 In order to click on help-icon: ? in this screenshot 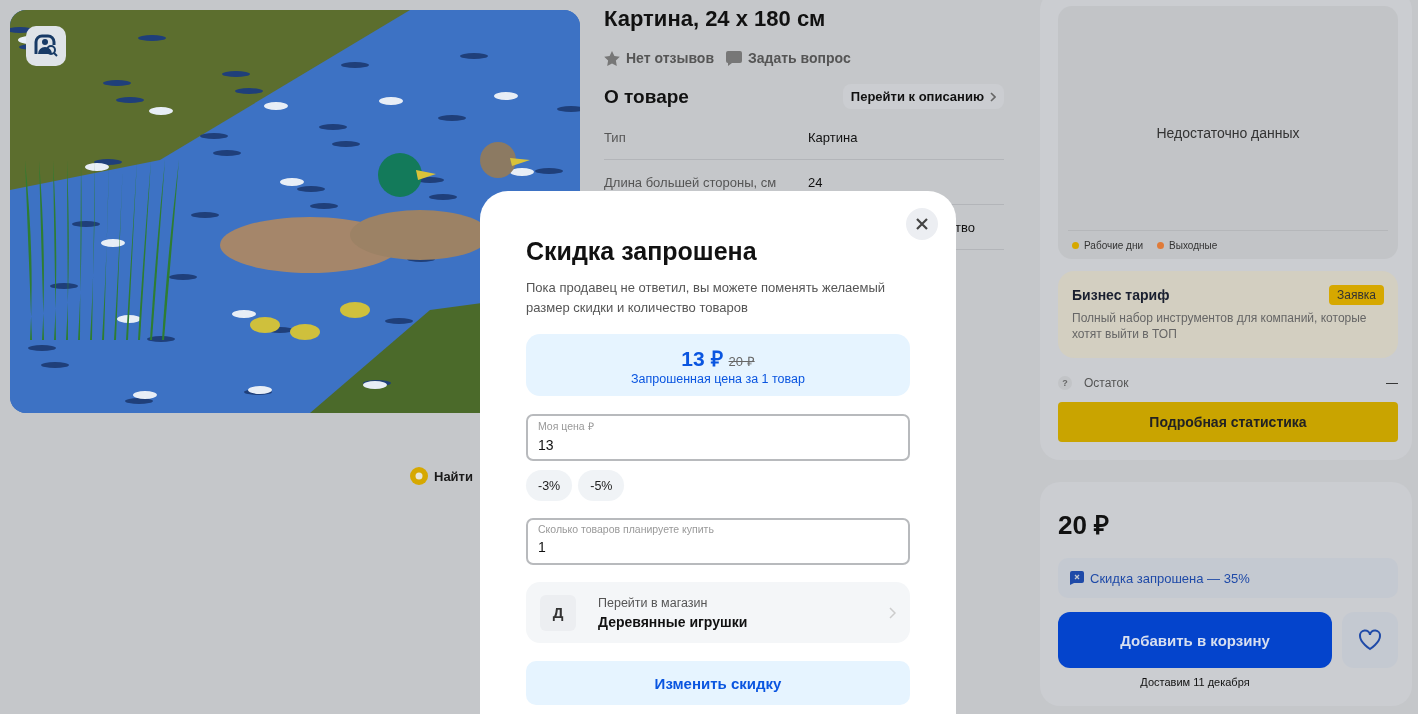, I will do `click(1065, 383)`.